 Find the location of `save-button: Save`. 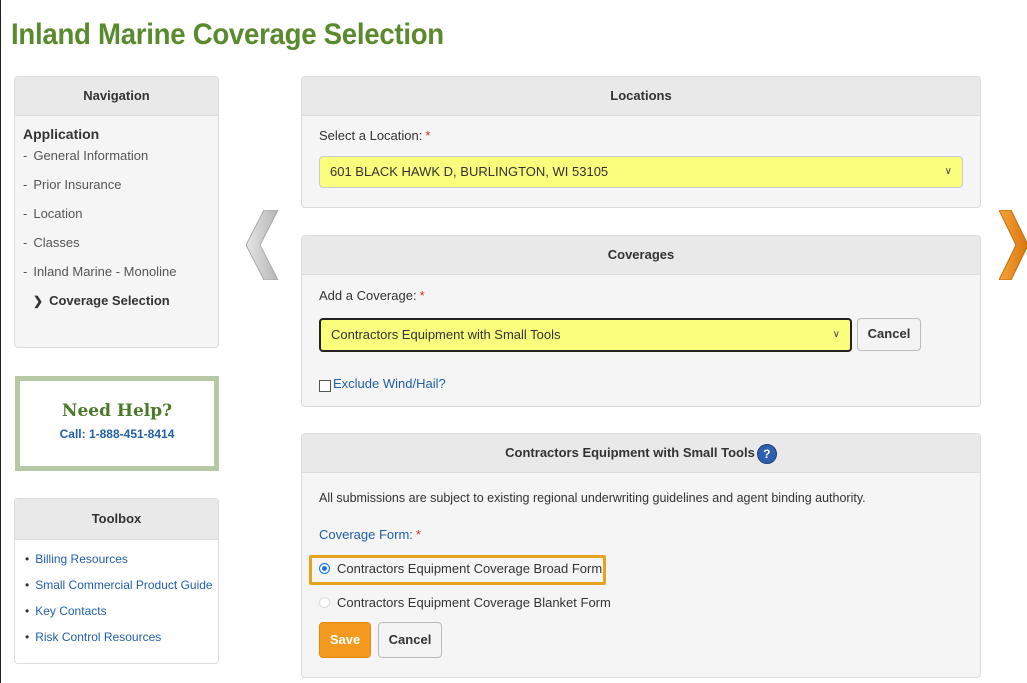

save-button: Save is located at coordinates (345, 640).